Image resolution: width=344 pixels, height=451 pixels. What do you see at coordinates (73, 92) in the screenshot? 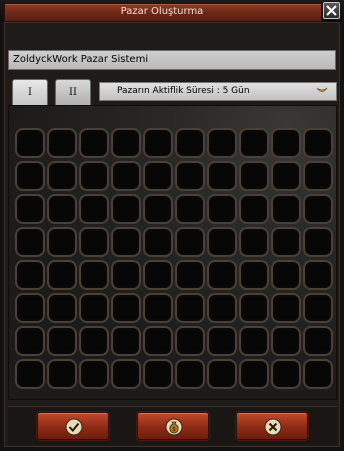
I see `tab-page-2: II` at bounding box center [73, 92].